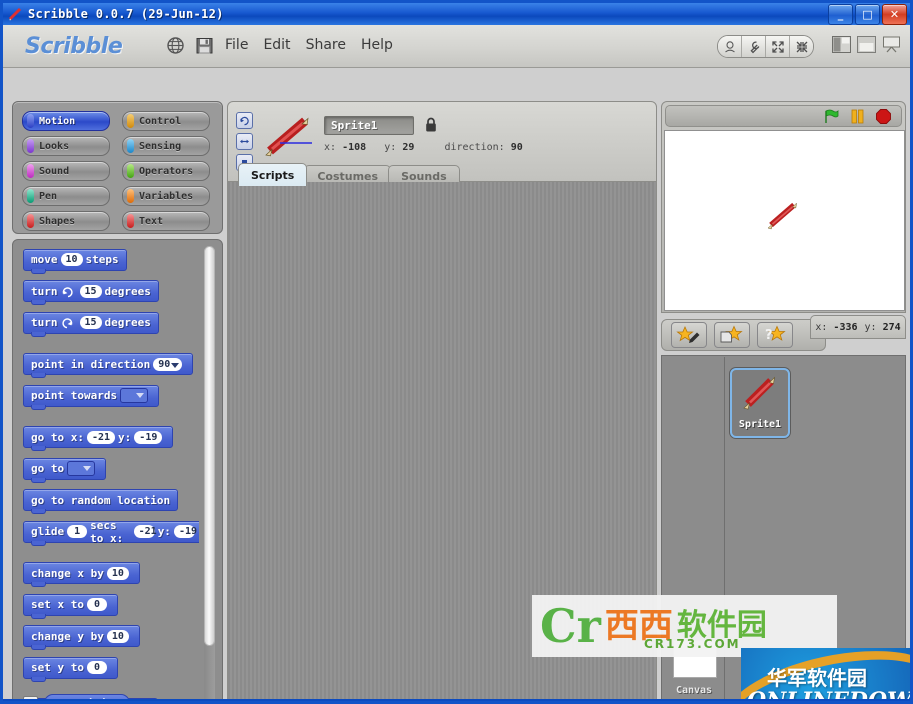 The height and width of the screenshot is (704, 913). Describe the element at coordinates (867, 14) in the screenshot. I see `maximize-button: □` at that location.